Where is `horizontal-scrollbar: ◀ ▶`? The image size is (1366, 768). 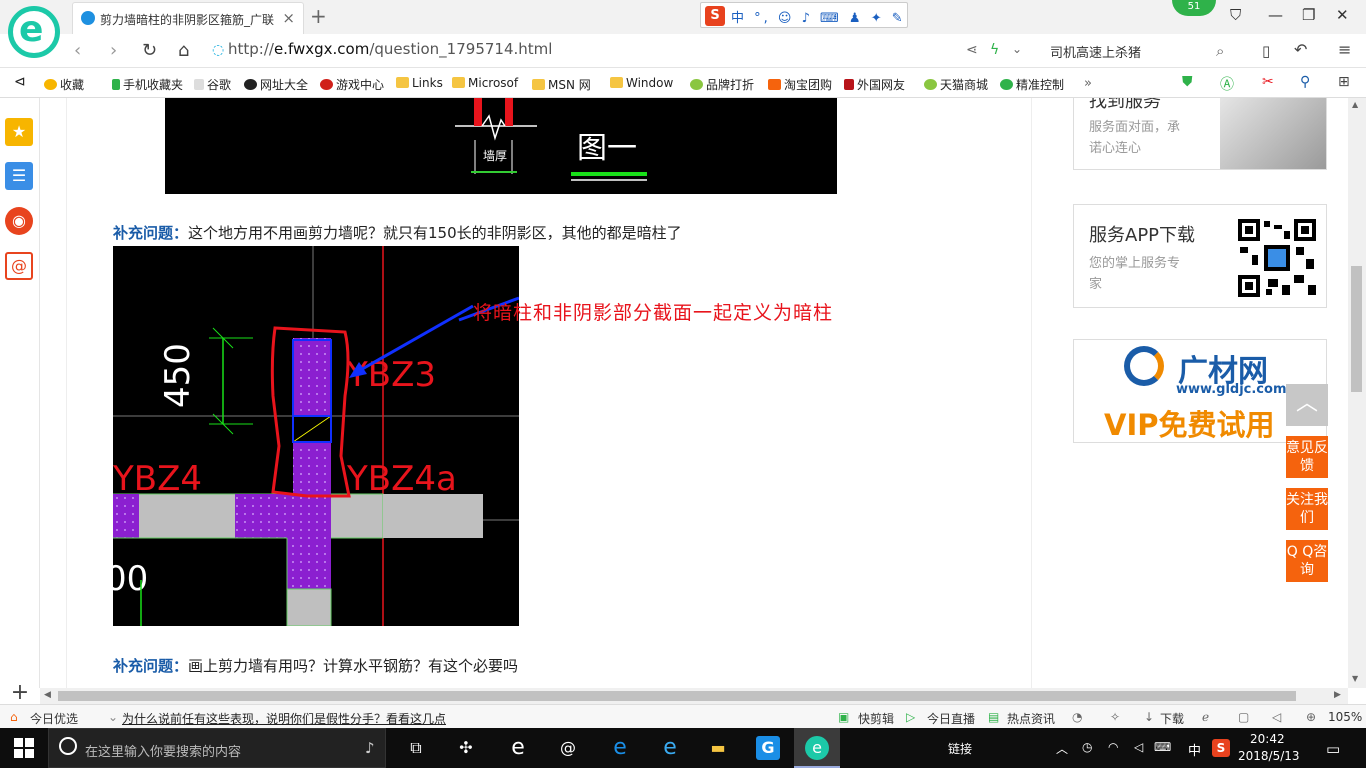 horizontal-scrollbar: ◀ ▶ is located at coordinates (694, 696).